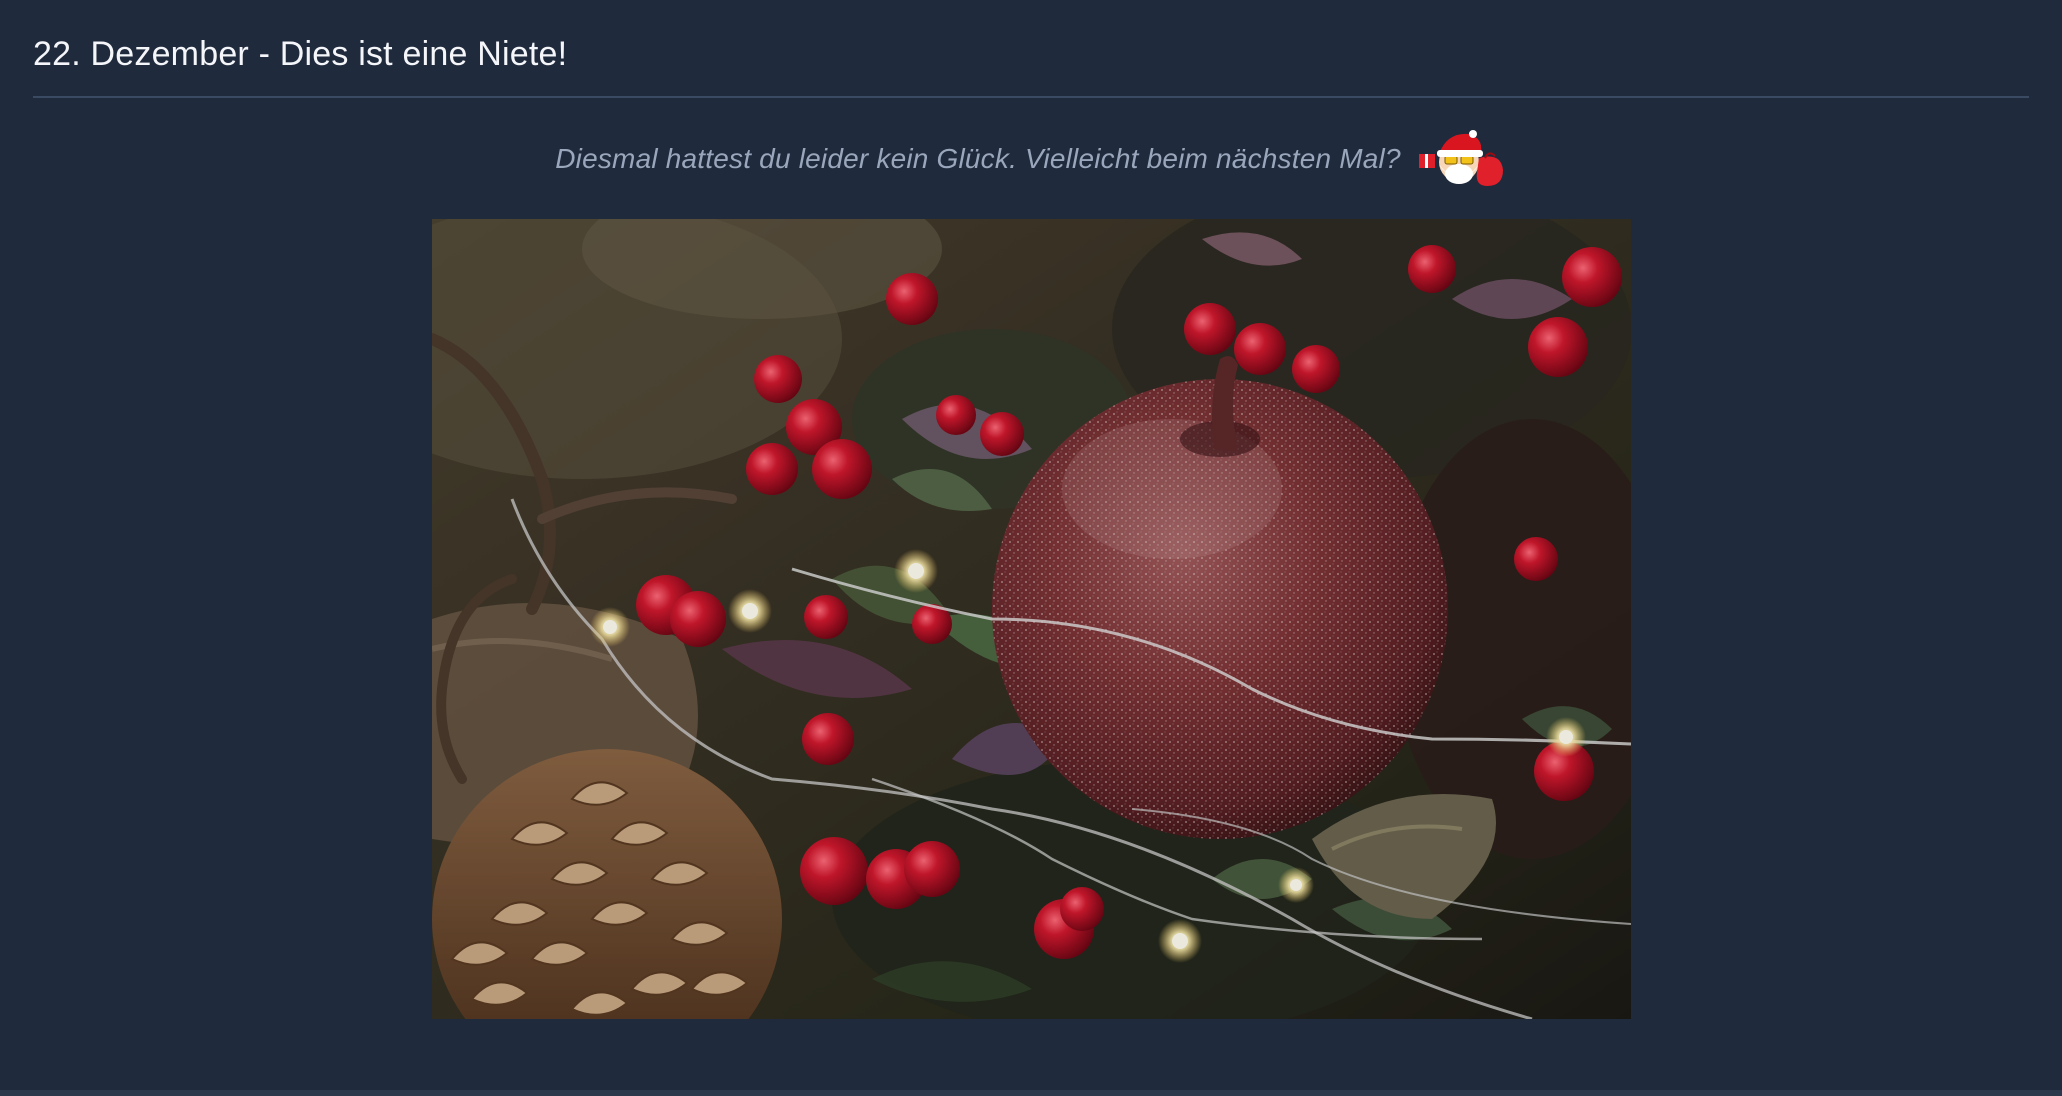  What do you see at coordinates (1460, 158) in the screenshot?
I see `santa-with-gift-icon` at bounding box center [1460, 158].